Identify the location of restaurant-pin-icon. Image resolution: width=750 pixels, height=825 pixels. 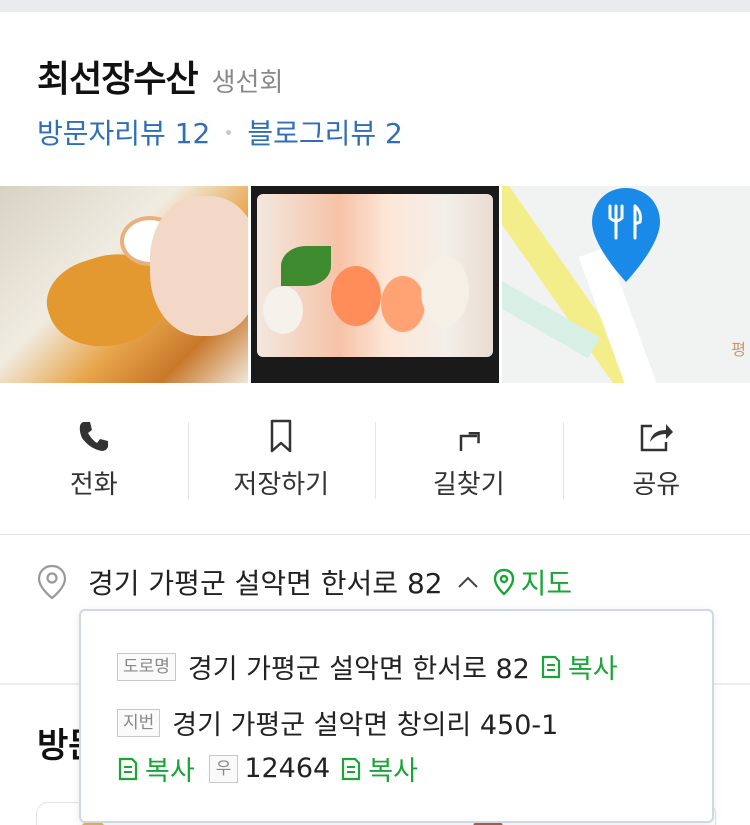
(626, 235).